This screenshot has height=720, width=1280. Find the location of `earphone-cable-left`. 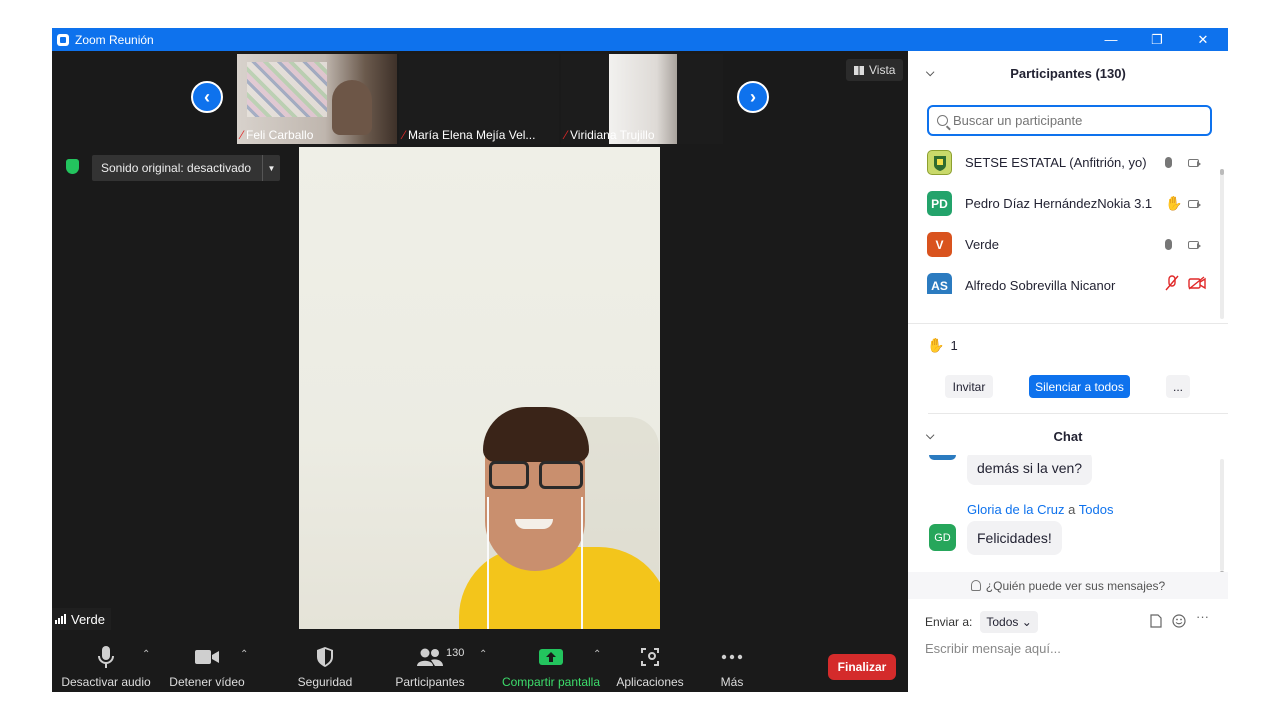

earphone-cable-left is located at coordinates (488, 563).